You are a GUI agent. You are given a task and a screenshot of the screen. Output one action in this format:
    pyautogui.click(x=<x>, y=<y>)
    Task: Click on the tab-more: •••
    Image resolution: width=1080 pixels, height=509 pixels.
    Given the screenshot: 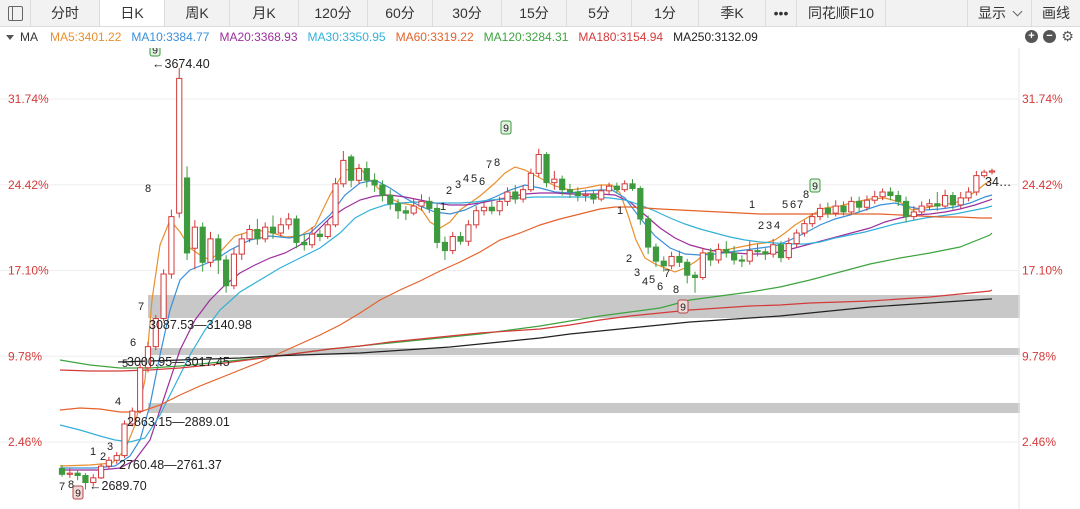 What is the action you would take?
    pyautogui.click(x=781, y=13)
    